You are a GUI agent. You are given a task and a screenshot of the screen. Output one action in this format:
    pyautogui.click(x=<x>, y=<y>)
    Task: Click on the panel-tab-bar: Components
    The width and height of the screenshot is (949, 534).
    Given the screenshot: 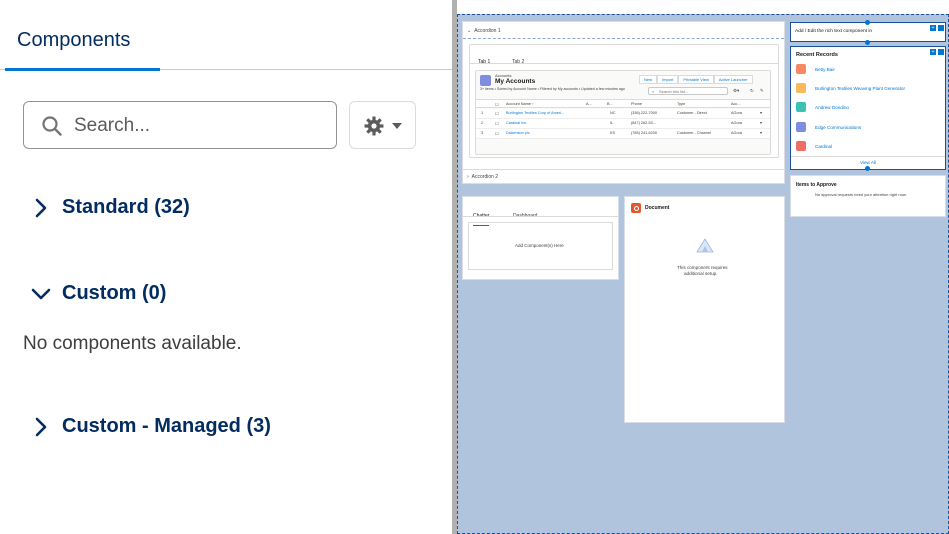 What is the action you would take?
    pyautogui.click(x=226, y=35)
    